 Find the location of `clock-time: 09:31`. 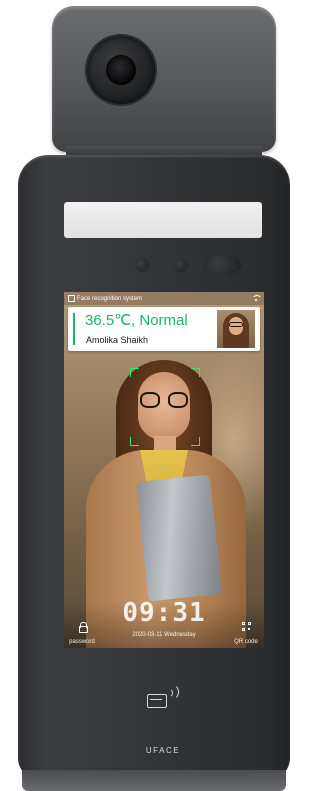

clock-time: 09:31 is located at coordinates (164, 613).